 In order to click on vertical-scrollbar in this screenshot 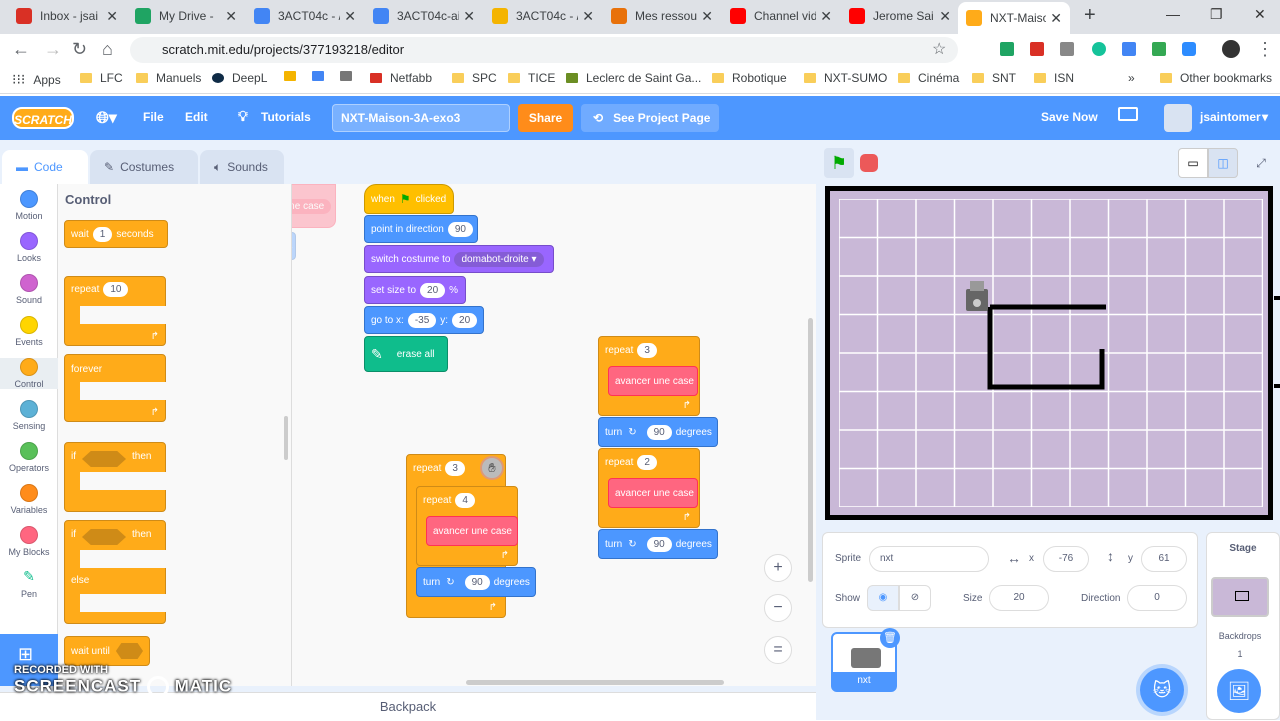, I will do `click(810, 450)`.